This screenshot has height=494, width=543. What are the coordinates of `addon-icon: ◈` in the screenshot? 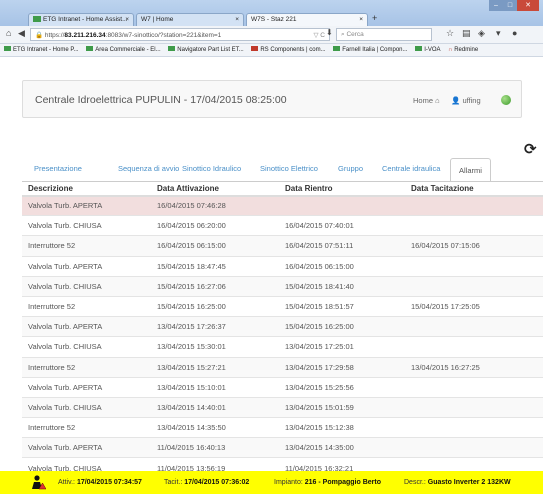 It's located at (481, 33).